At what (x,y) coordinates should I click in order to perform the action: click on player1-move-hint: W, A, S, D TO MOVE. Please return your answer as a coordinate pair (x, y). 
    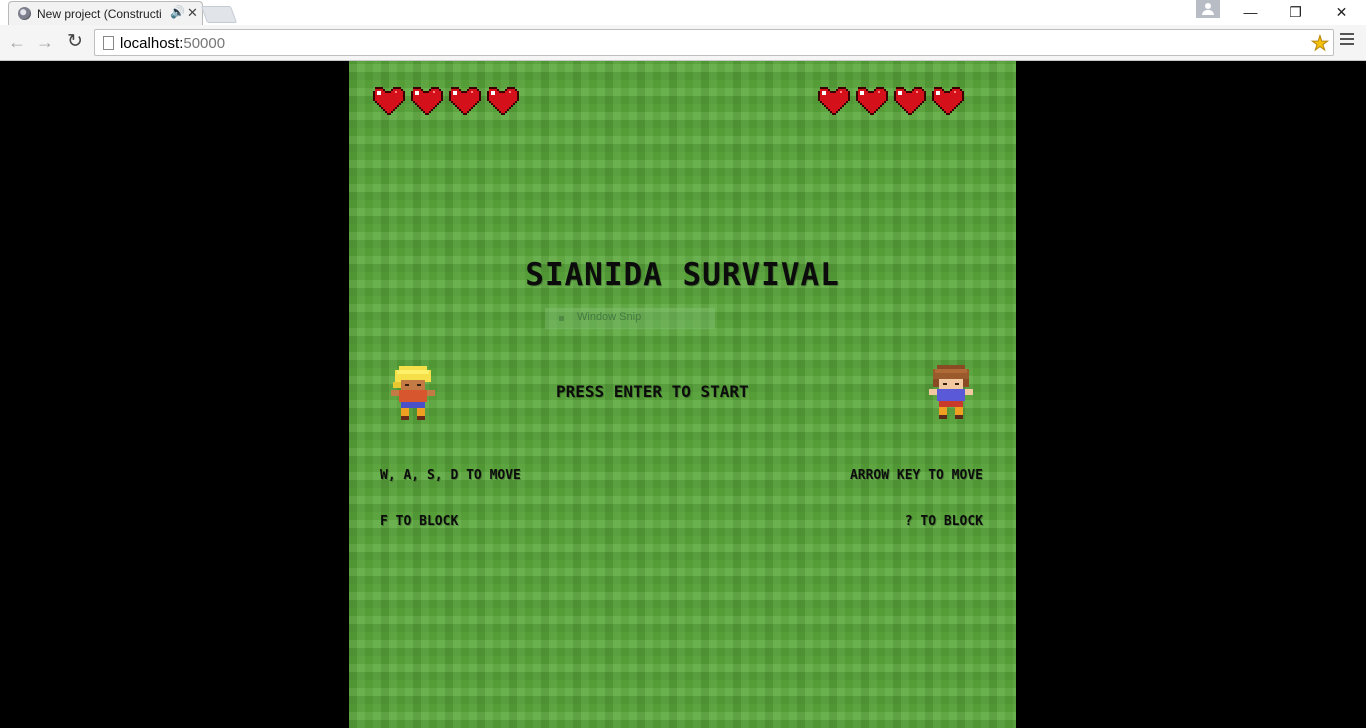
    Looking at the image, I should click on (450, 475).